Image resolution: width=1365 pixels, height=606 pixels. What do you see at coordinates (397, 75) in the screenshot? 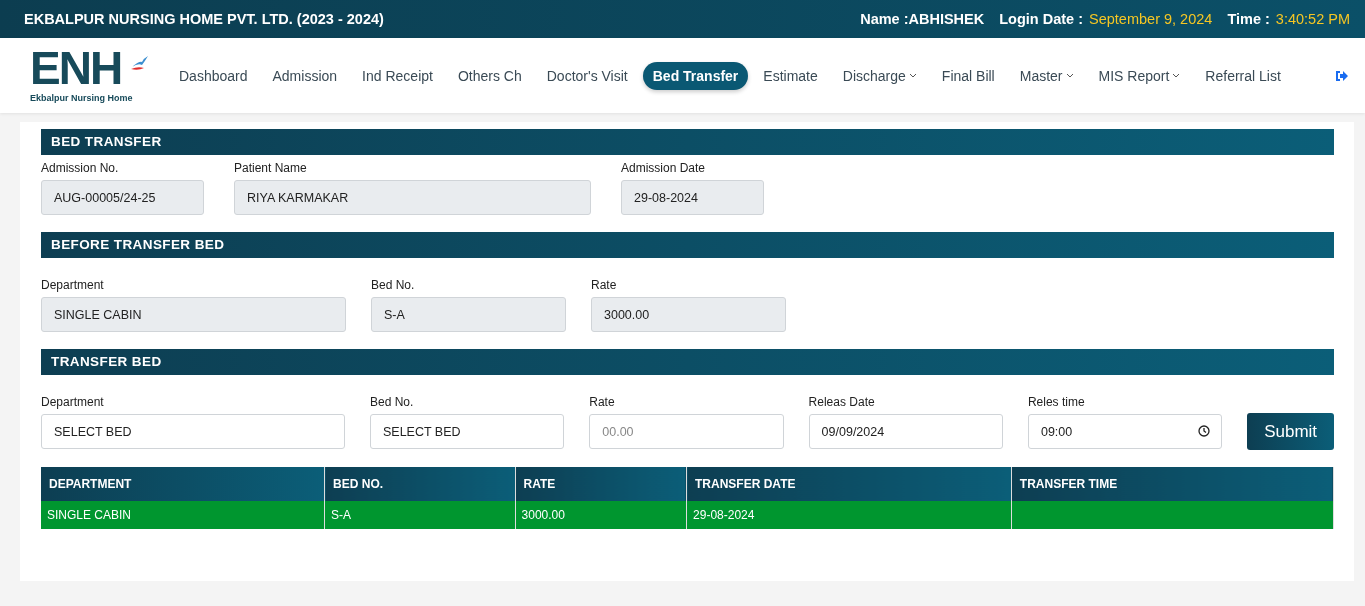
I see `nav-item: Ind Receipt` at bounding box center [397, 75].